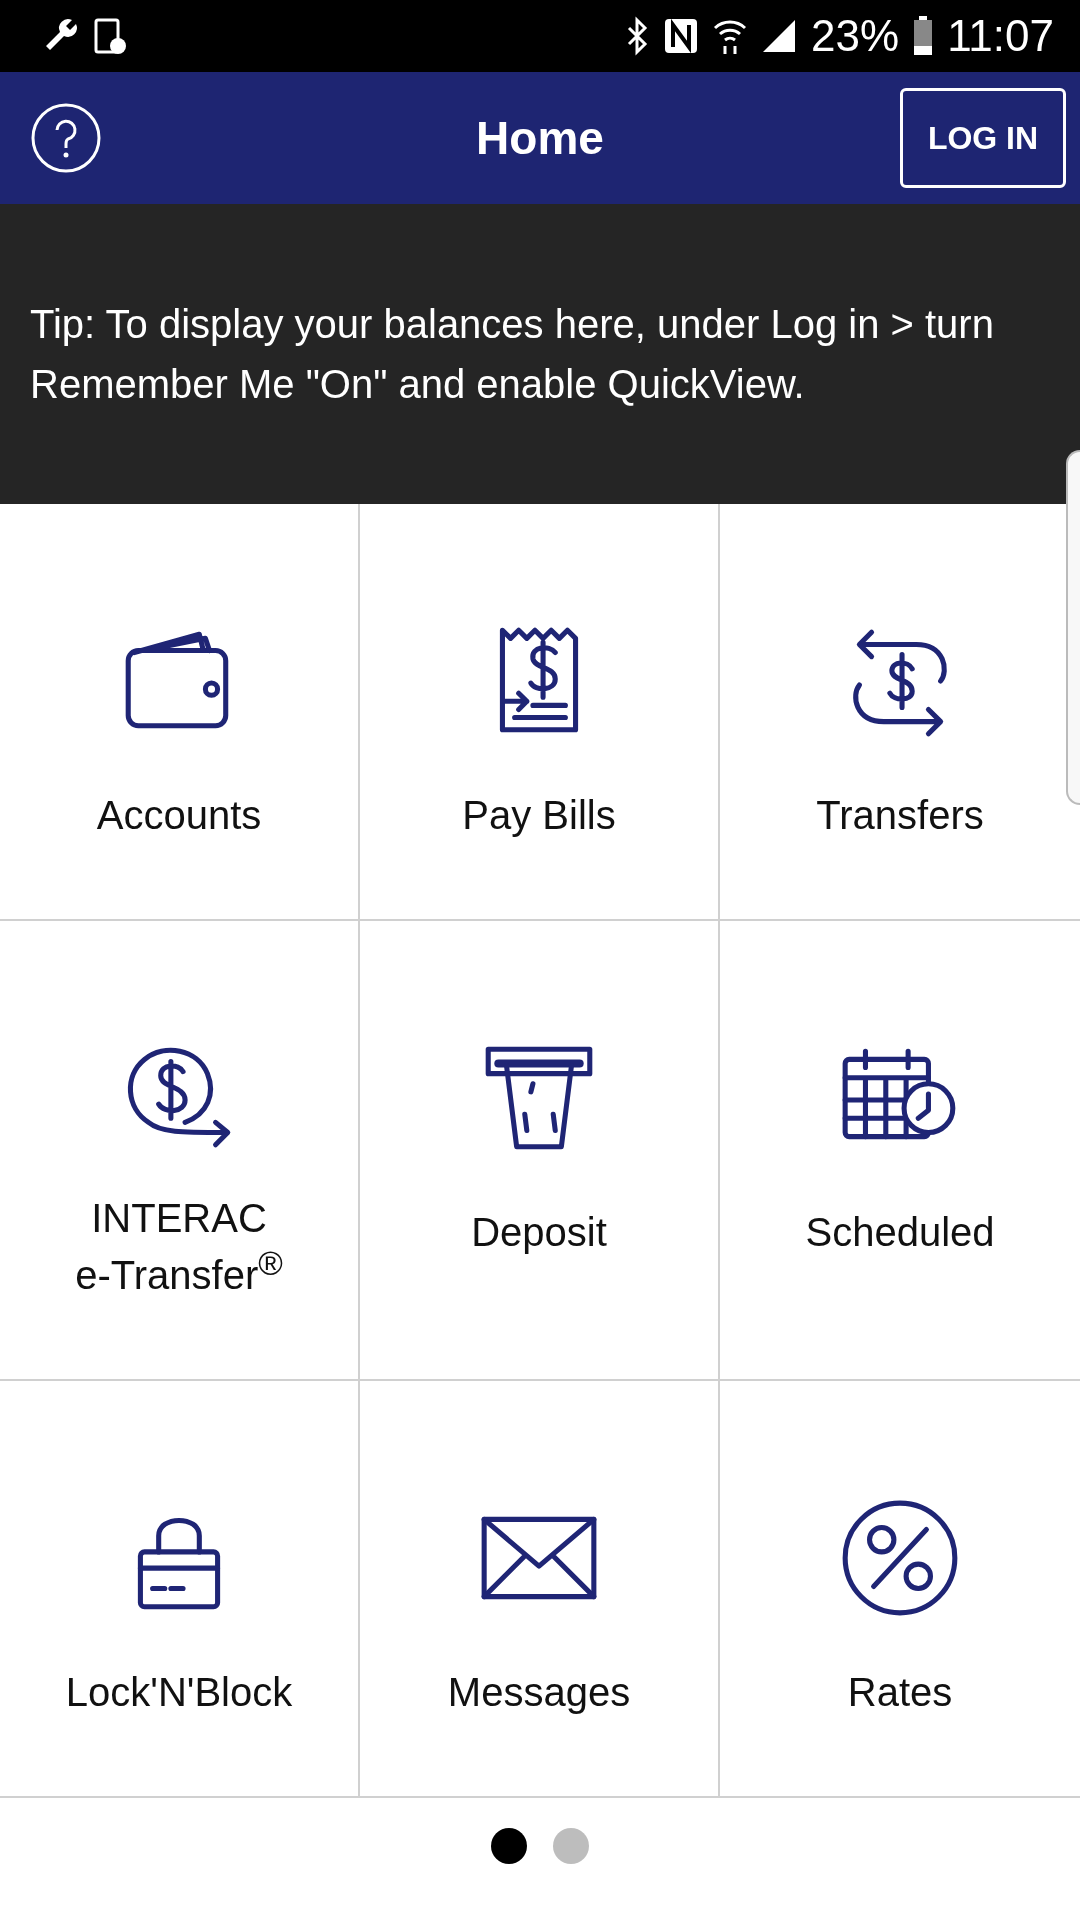 The width and height of the screenshot is (1080, 1920). I want to click on screen-timer-icon, so click(111, 36).